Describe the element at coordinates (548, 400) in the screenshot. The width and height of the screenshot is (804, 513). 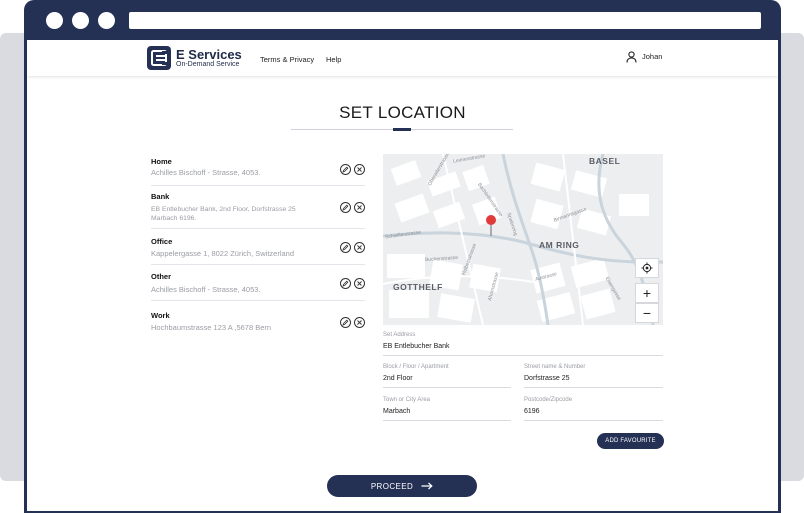
I see `postcode-label: Postcode/Zipcode` at that location.